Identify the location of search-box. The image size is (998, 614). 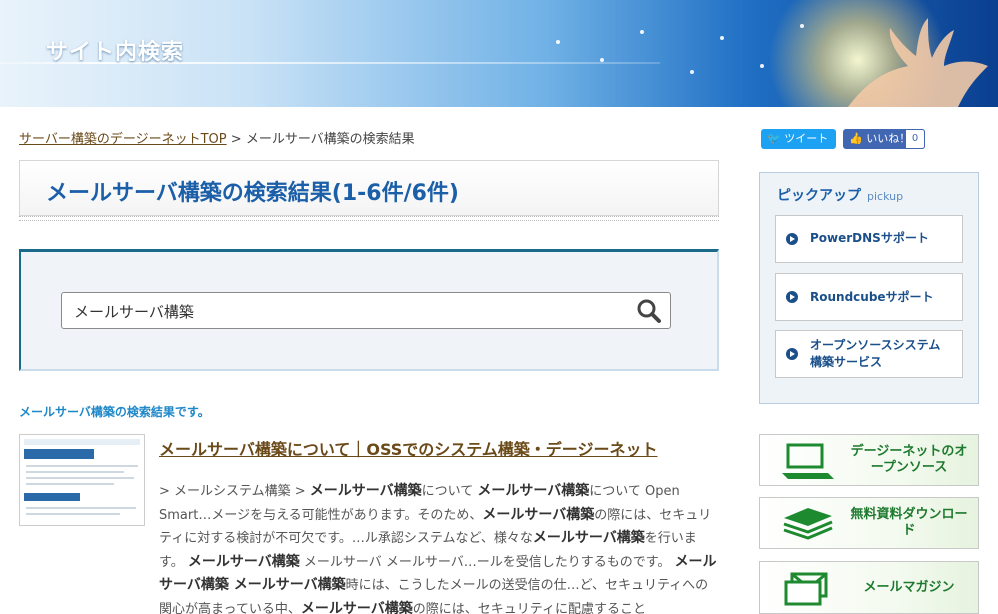
(366, 310).